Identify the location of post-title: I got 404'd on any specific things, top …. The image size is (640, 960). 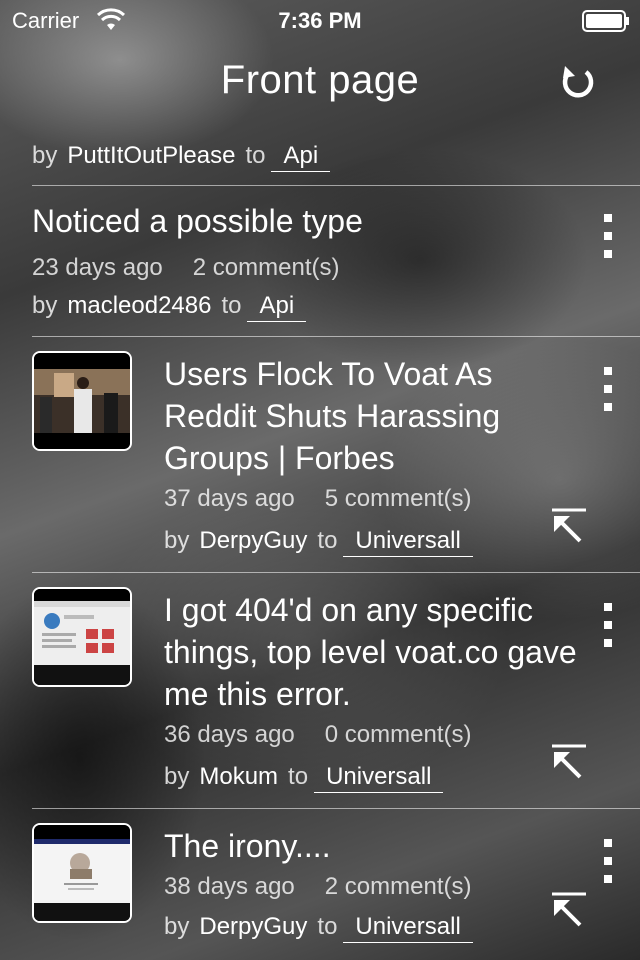
(384, 652).